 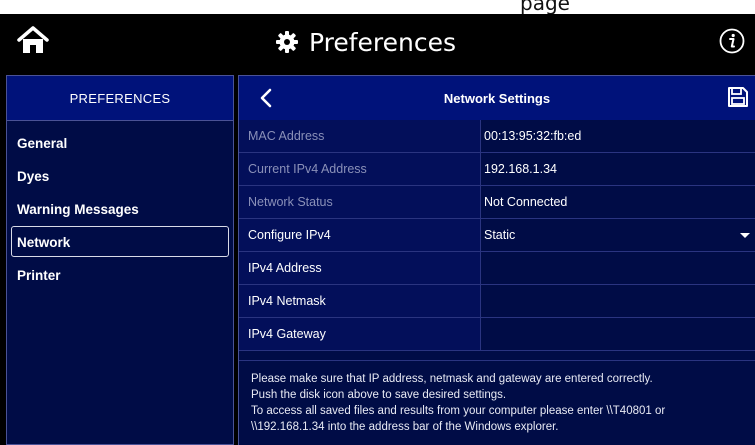 I want to click on current-ipv4-value: 192.168.1.34, so click(x=520, y=169).